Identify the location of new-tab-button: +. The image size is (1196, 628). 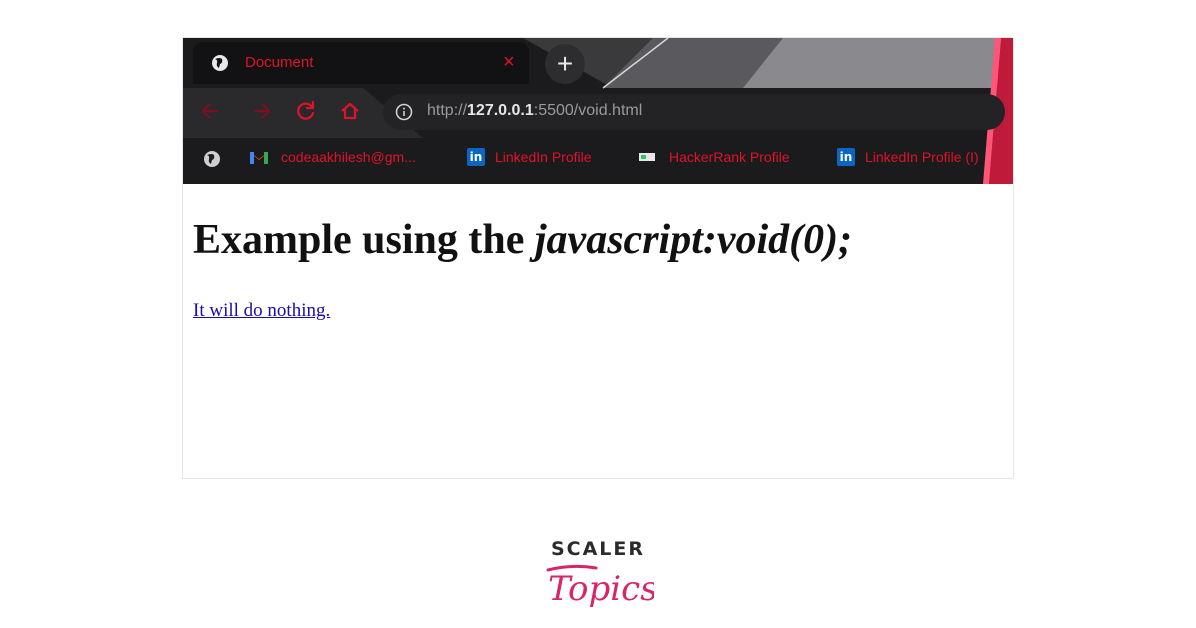
(565, 64).